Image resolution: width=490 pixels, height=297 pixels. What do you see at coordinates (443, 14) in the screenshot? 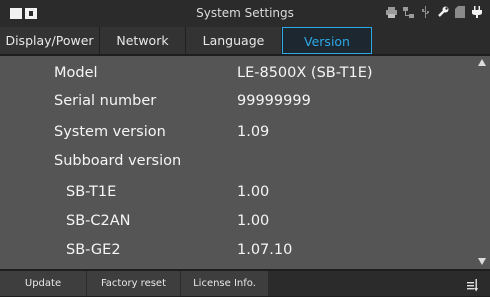
I see `wrench-icon` at bounding box center [443, 14].